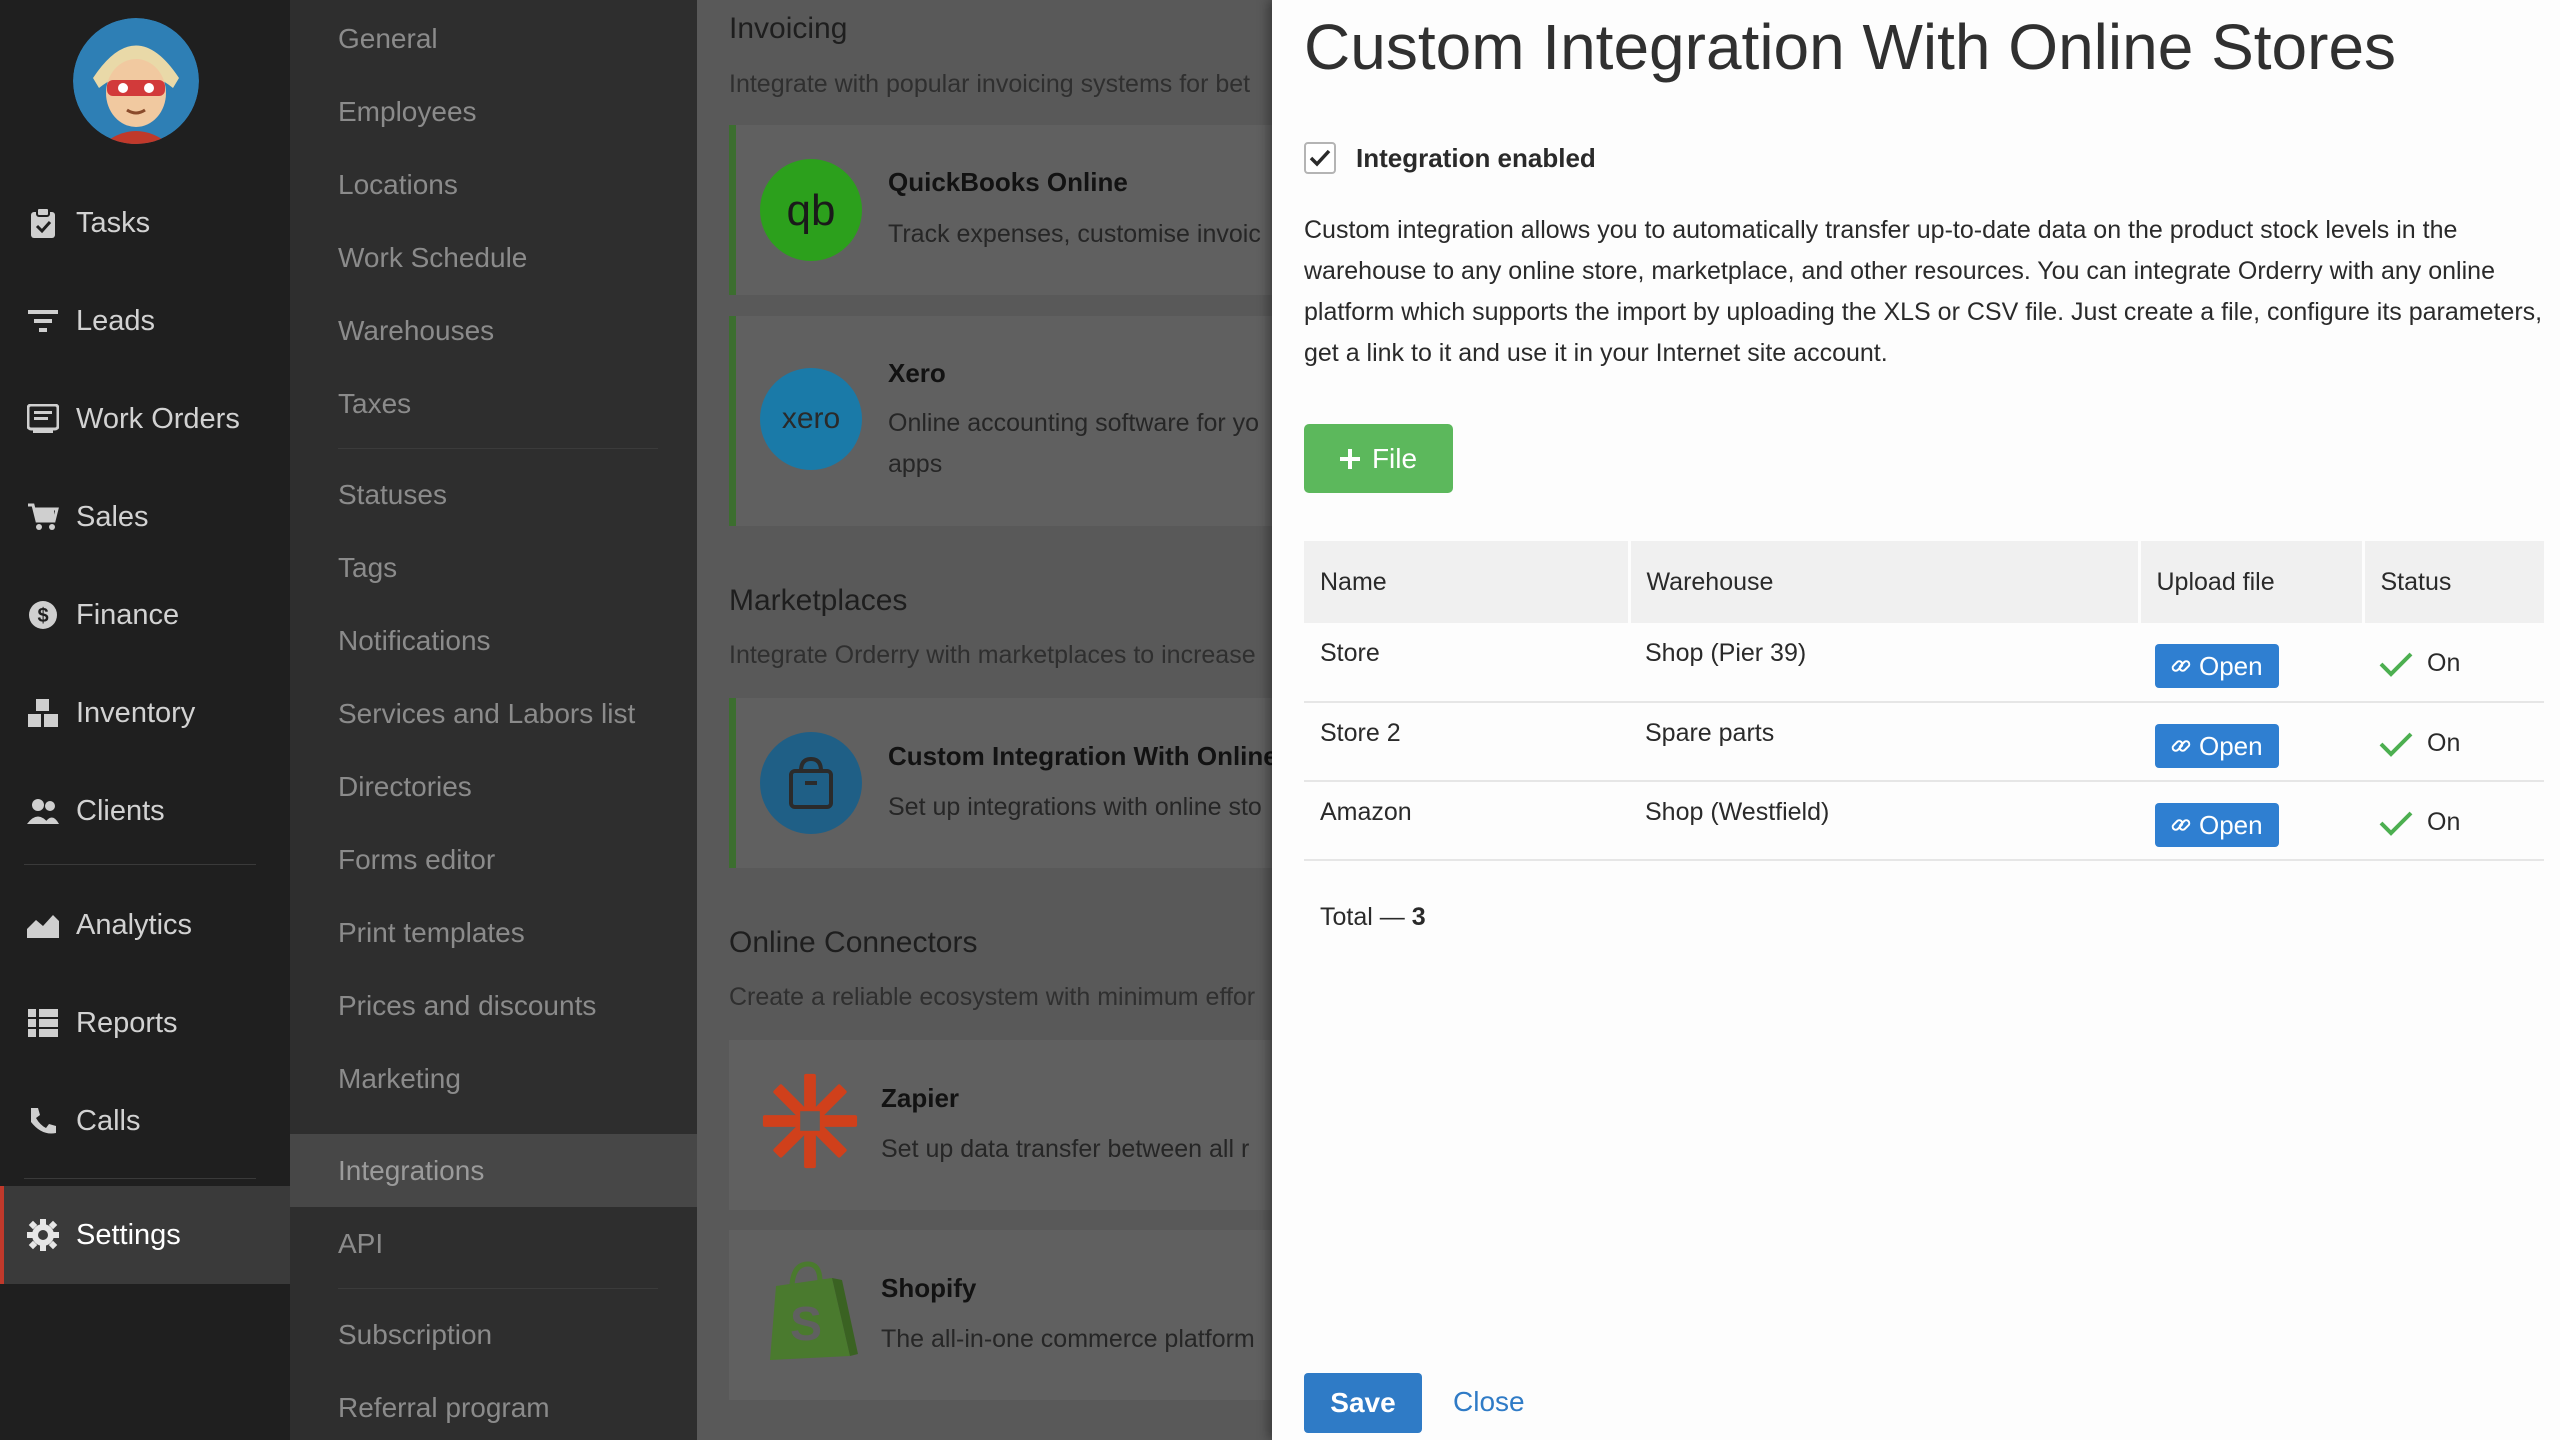 The width and height of the screenshot is (2560, 1440). Describe the element at coordinates (493, 111) in the screenshot. I see `submenu-employees: Employees` at that location.